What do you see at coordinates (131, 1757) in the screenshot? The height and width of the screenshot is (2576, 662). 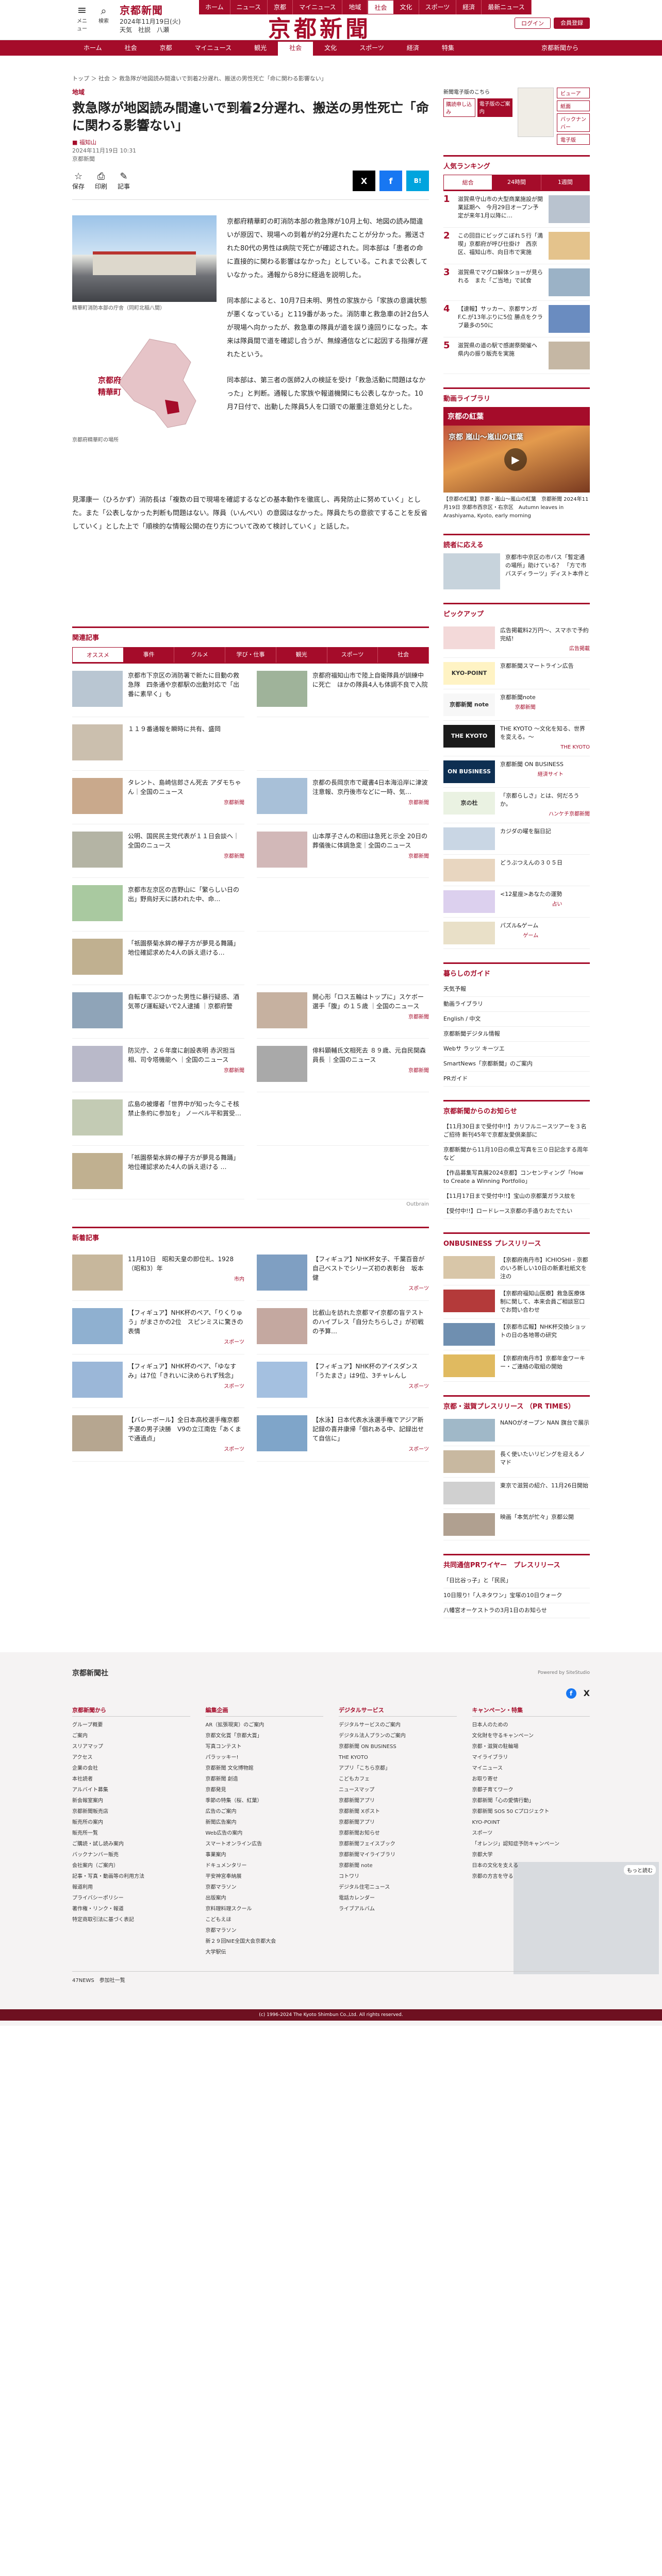 I see `footer-link: アクセス` at bounding box center [131, 1757].